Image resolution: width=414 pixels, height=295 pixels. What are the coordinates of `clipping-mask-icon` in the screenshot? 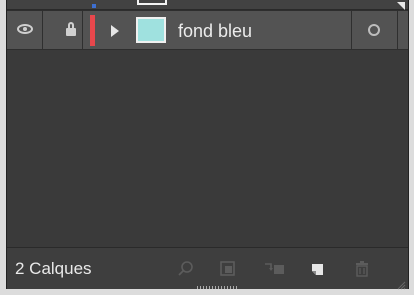 It's located at (227, 268).